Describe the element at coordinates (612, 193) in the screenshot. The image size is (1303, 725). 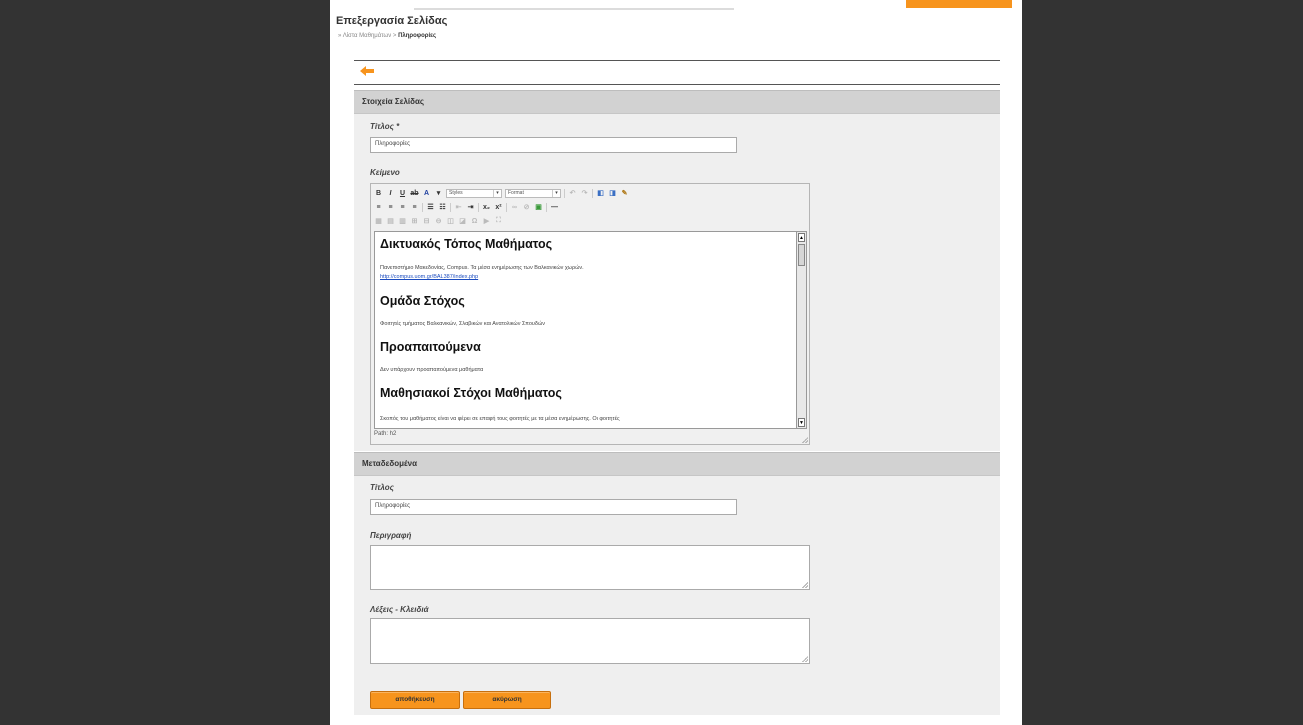
I see `replace-icon: ◨` at that location.